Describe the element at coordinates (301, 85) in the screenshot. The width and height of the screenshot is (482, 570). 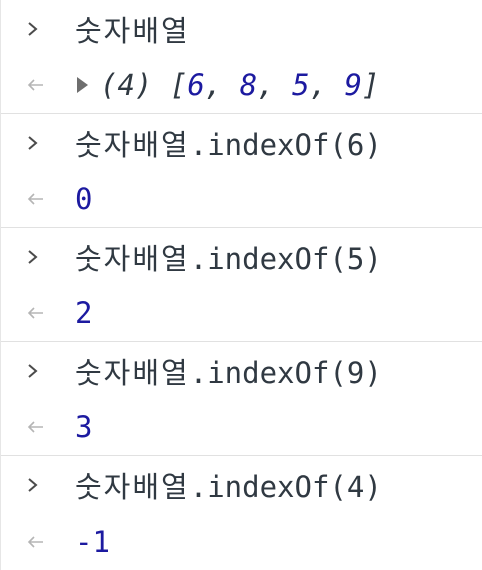
I see `array-value: 5` at that location.